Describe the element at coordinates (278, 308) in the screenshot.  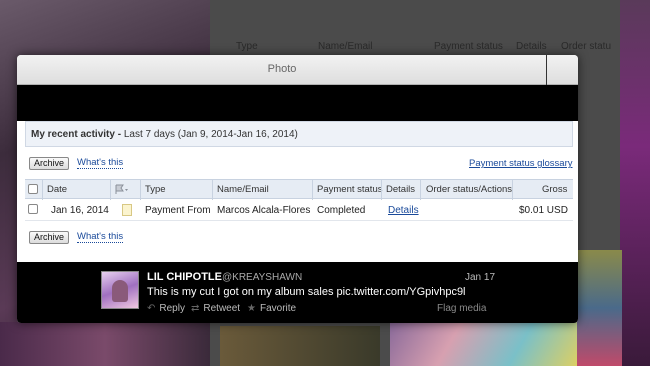
I see `favorite-label: Favorite` at that location.